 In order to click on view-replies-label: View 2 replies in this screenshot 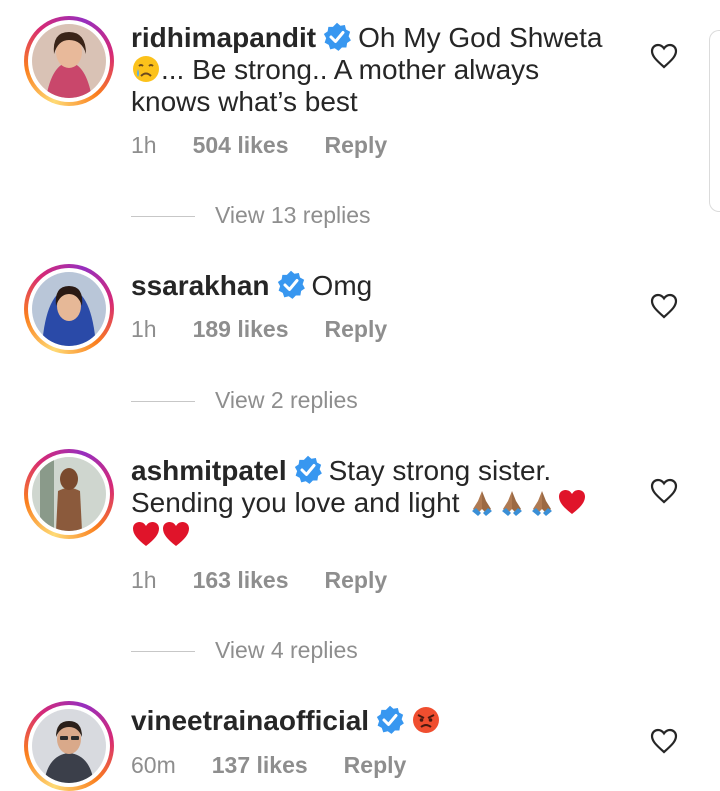, I will do `click(286, 400)`.